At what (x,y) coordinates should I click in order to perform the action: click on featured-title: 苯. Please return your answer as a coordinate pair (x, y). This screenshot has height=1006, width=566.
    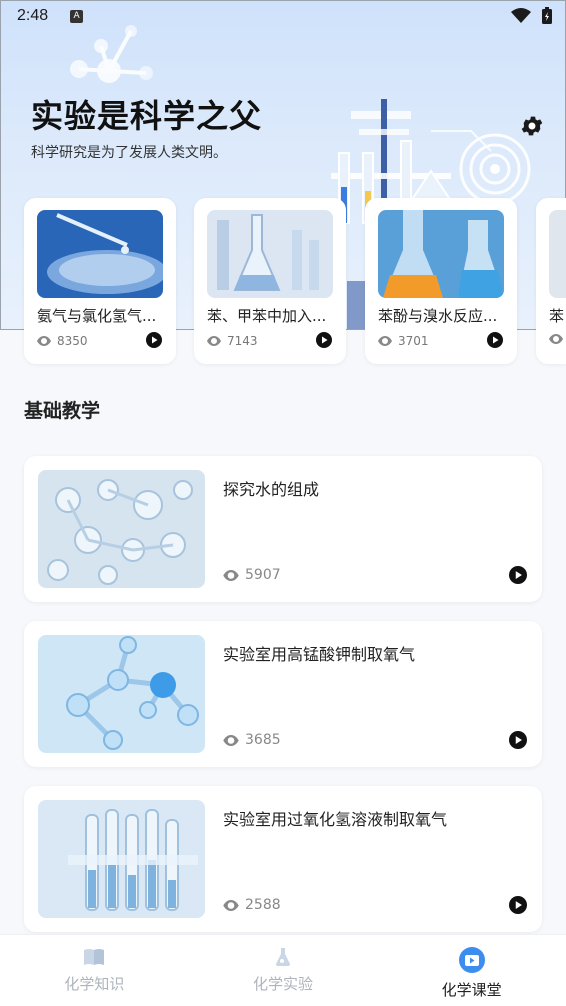
    Looking at the image, I should click on (557, 316).